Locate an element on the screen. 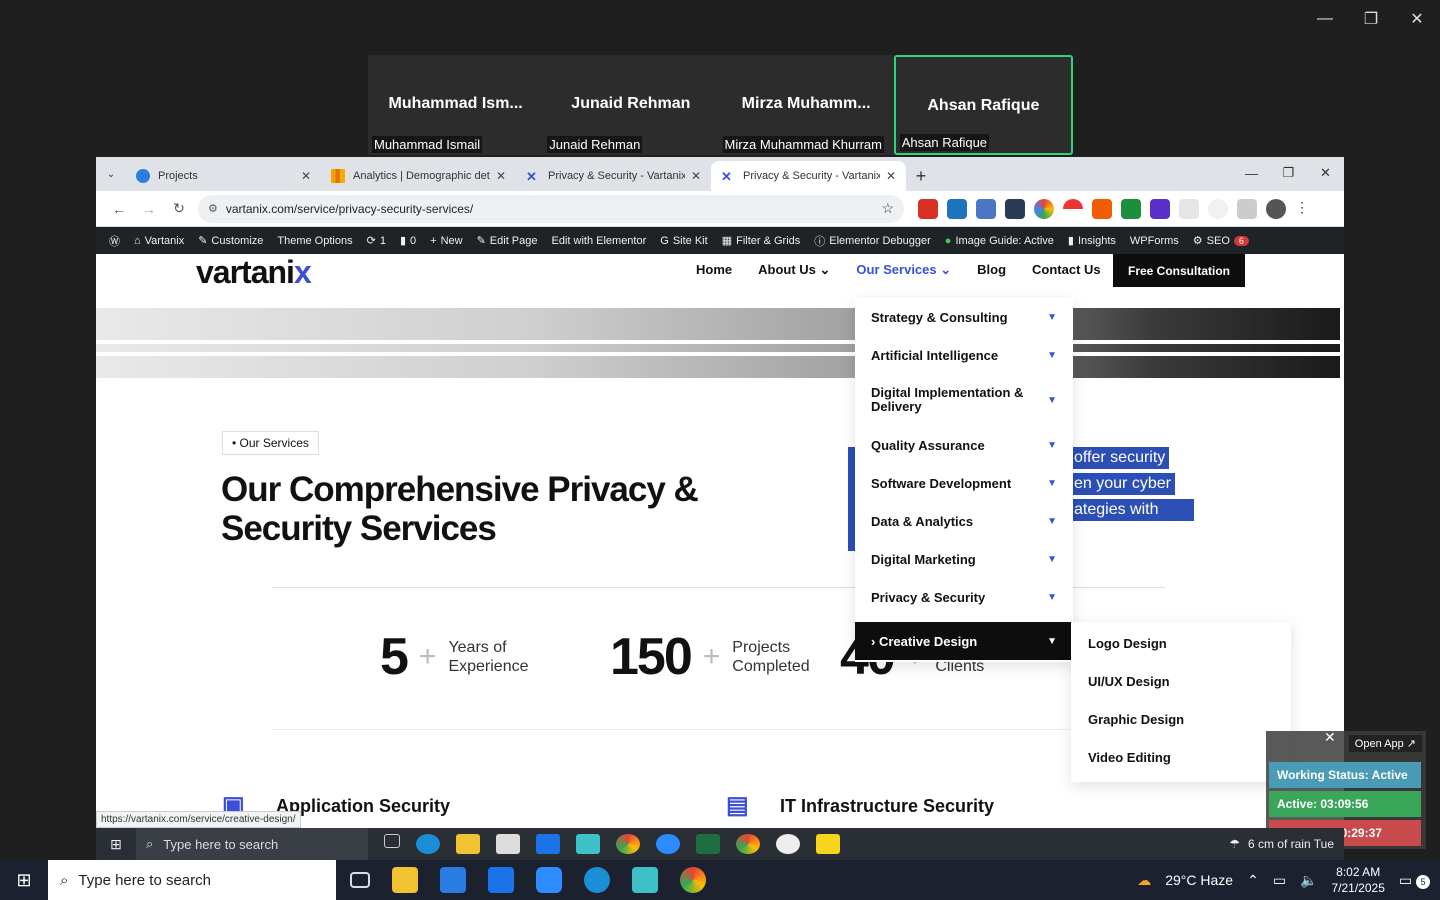 The image size is (1440, 900). tab-projects: Projects ✕ is located at coordinates (223, 176).